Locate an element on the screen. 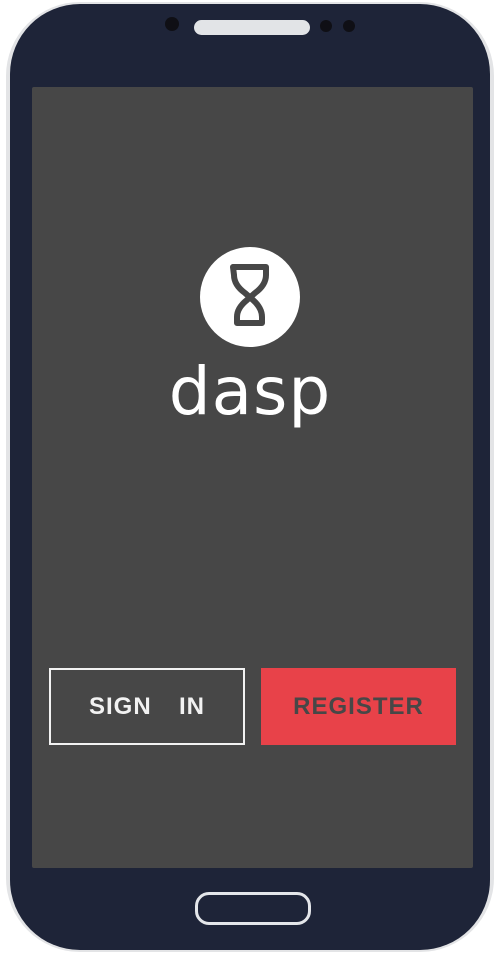 This screenshot has height=955, width=500. sign-in-label: SIGN IN is located at coordinates (146, 706).